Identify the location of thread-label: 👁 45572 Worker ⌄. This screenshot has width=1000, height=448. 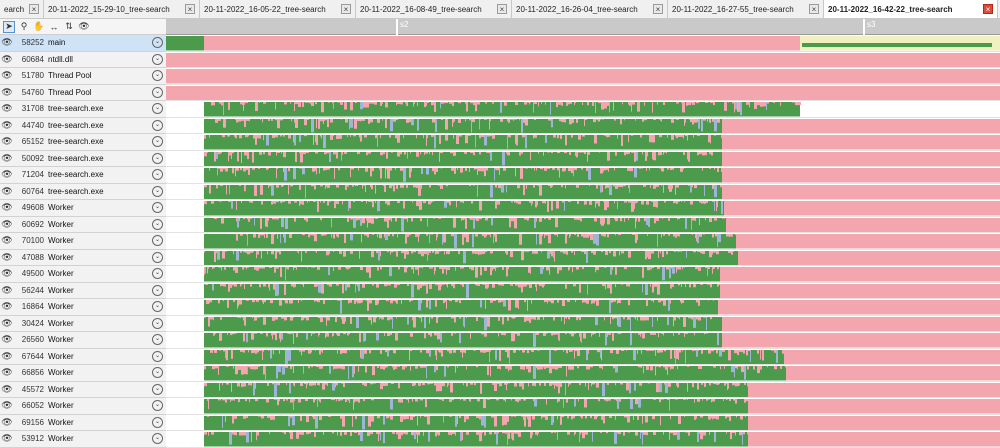
(83, 389).